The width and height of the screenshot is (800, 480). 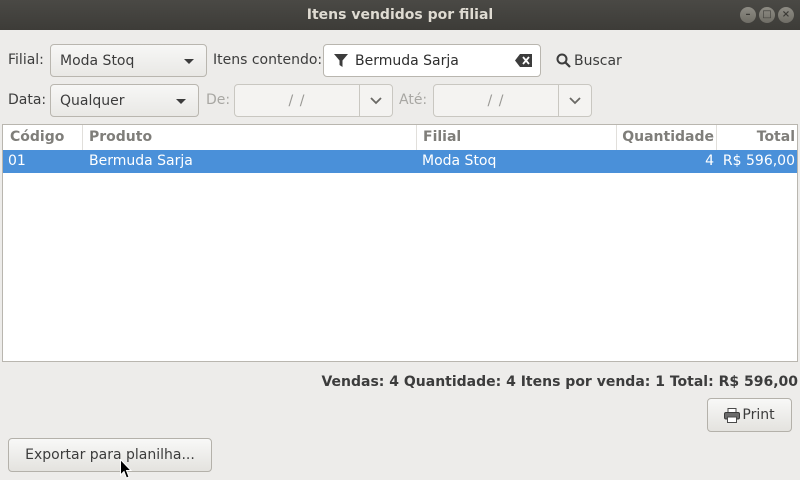 What do you see at coordinates (218, 100) in the screenshot?
I see `from-date-label: De:` at bounding box center [218, 100].